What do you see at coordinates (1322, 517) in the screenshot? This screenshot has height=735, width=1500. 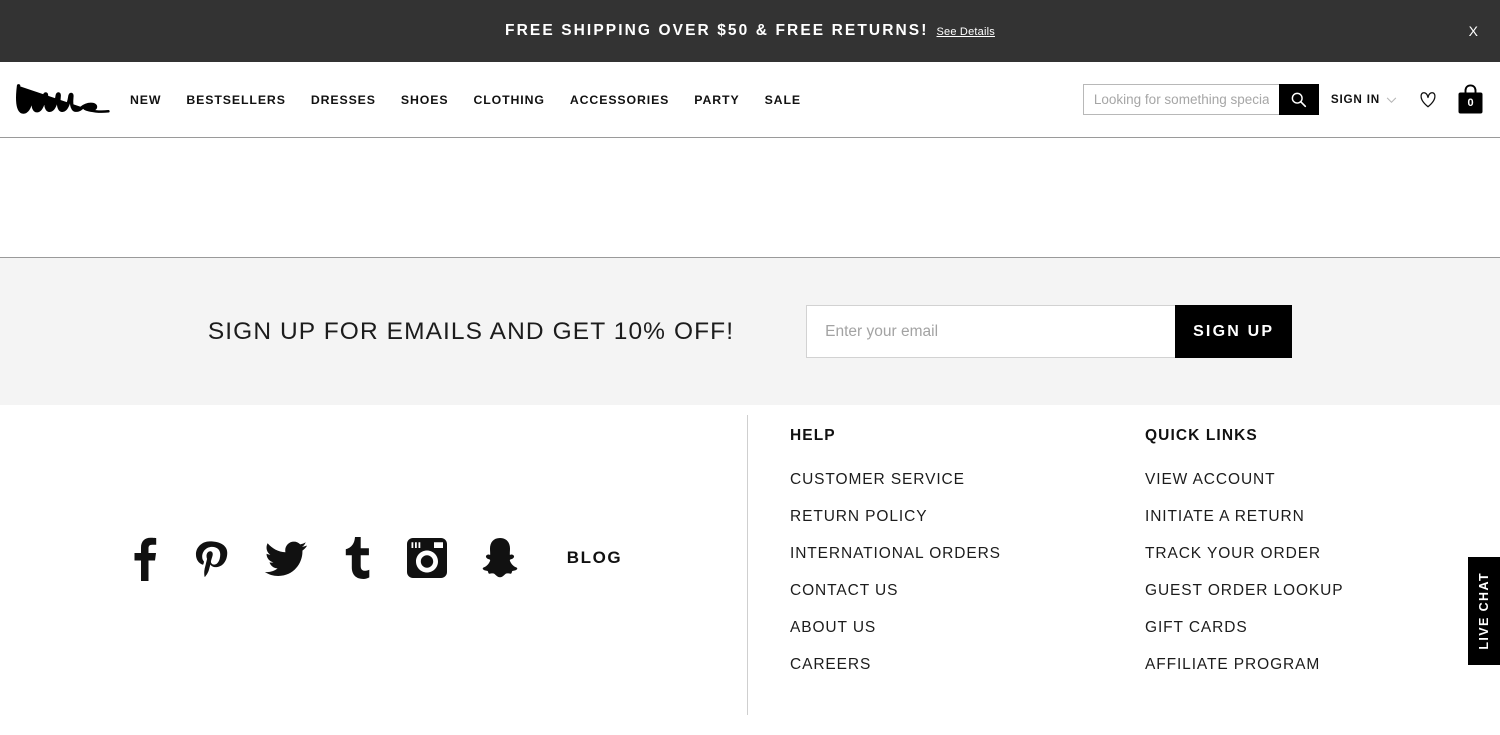 I see `footer-link-initiate-a-return: INITIATE A RETURN` at bounding box center [1322, 517].